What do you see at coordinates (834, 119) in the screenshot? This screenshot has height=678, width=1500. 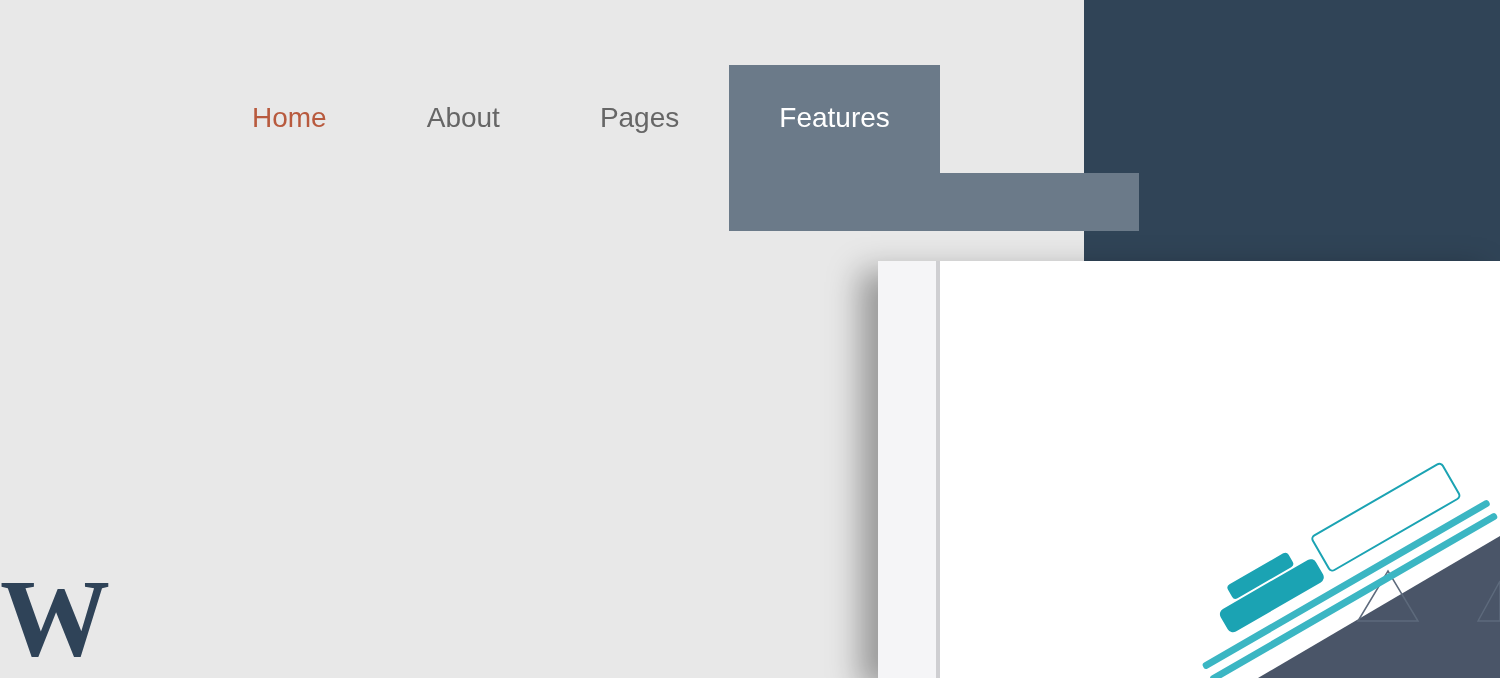 I see `nav-link: Features` at bounding box center [834, 119].